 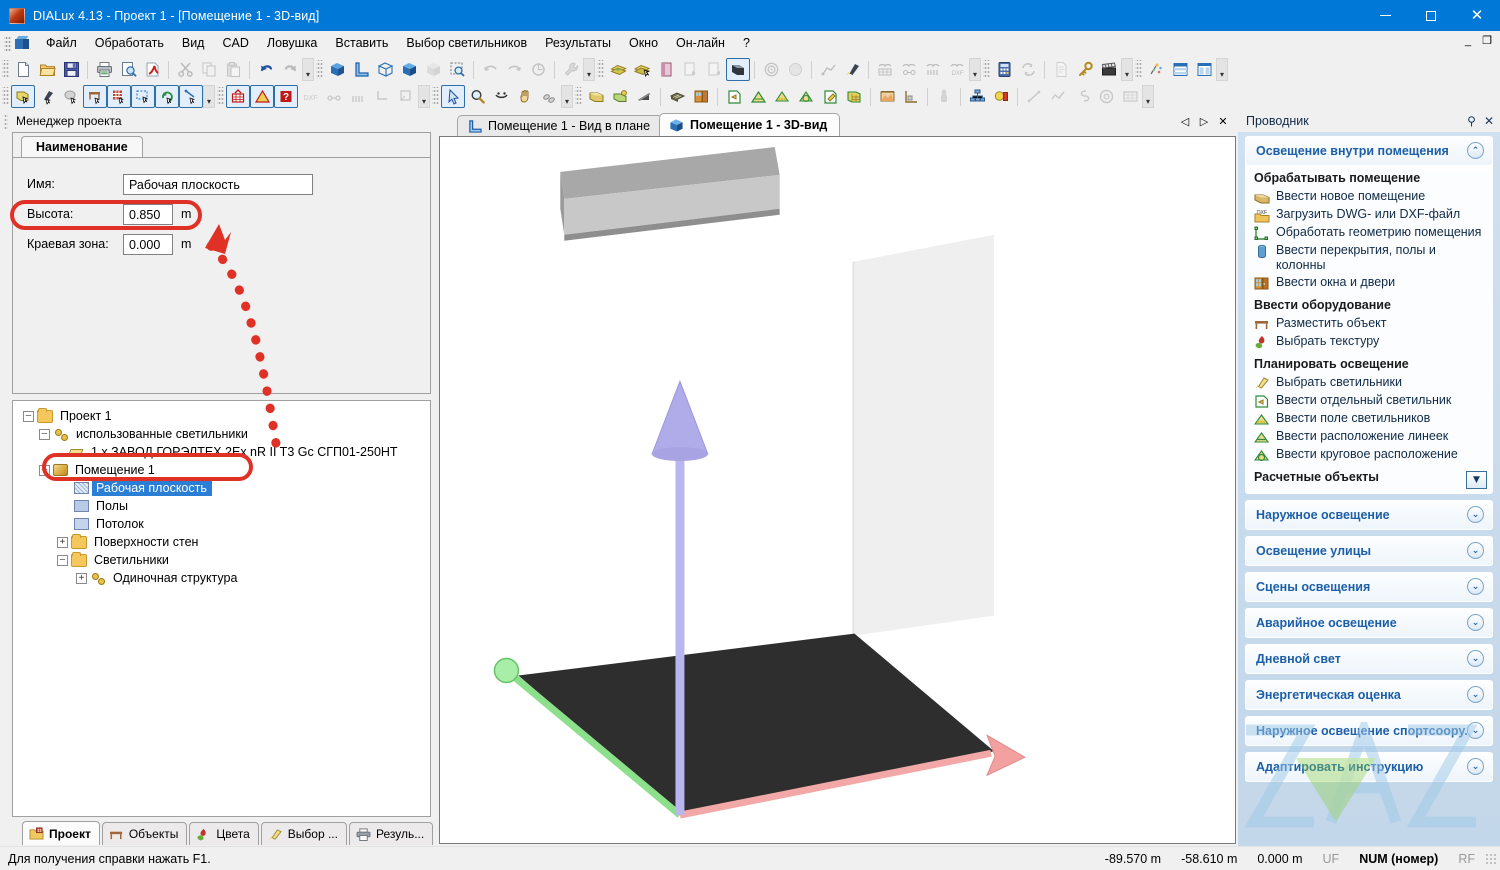 What do you see at coordinates (1371, 401) in the screenshot?
I see `explorer-item-single-luminaire: Ввести отдельный светильник` at bounding box center [1371, 401].